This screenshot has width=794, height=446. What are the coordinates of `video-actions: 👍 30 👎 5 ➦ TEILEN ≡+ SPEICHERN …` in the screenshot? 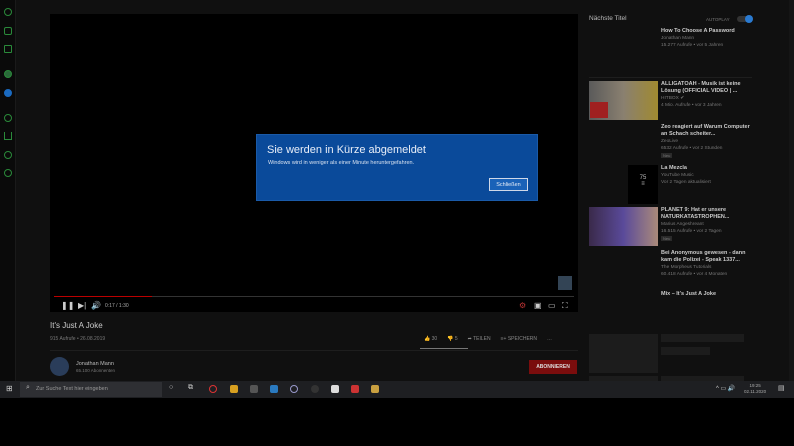 It's located at (488, 339).